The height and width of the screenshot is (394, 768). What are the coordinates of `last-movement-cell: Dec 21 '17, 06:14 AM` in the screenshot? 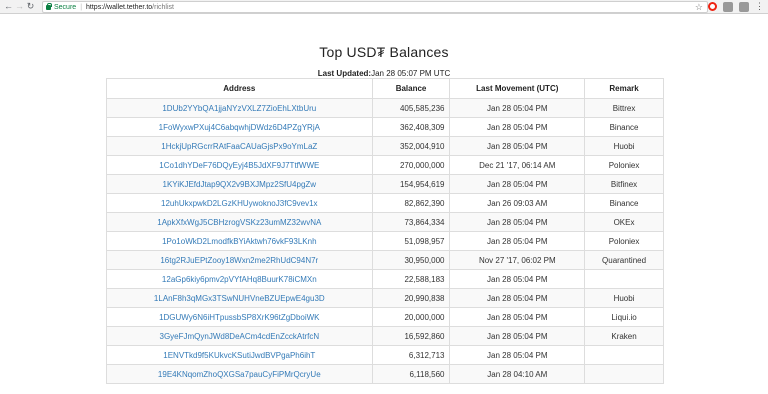 It's located at (517, 165).